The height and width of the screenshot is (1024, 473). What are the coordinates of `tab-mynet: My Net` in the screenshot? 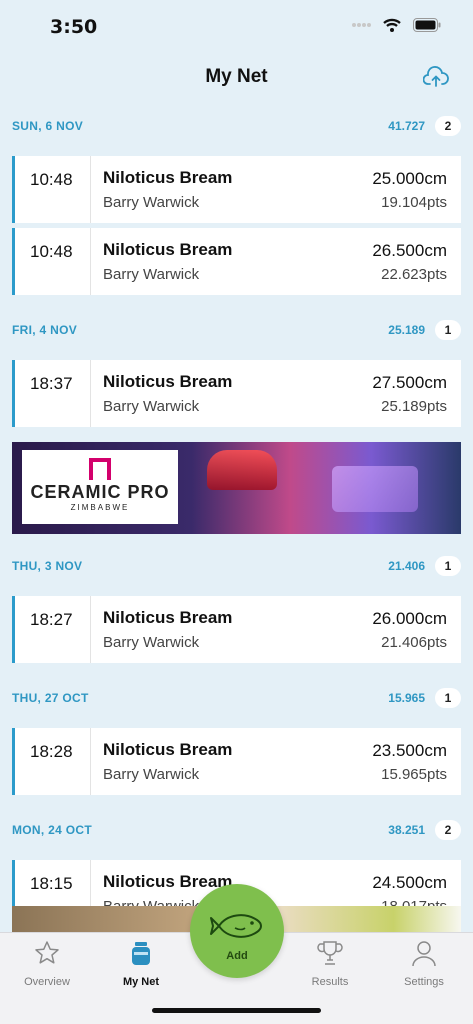 It's located at (141, 963).